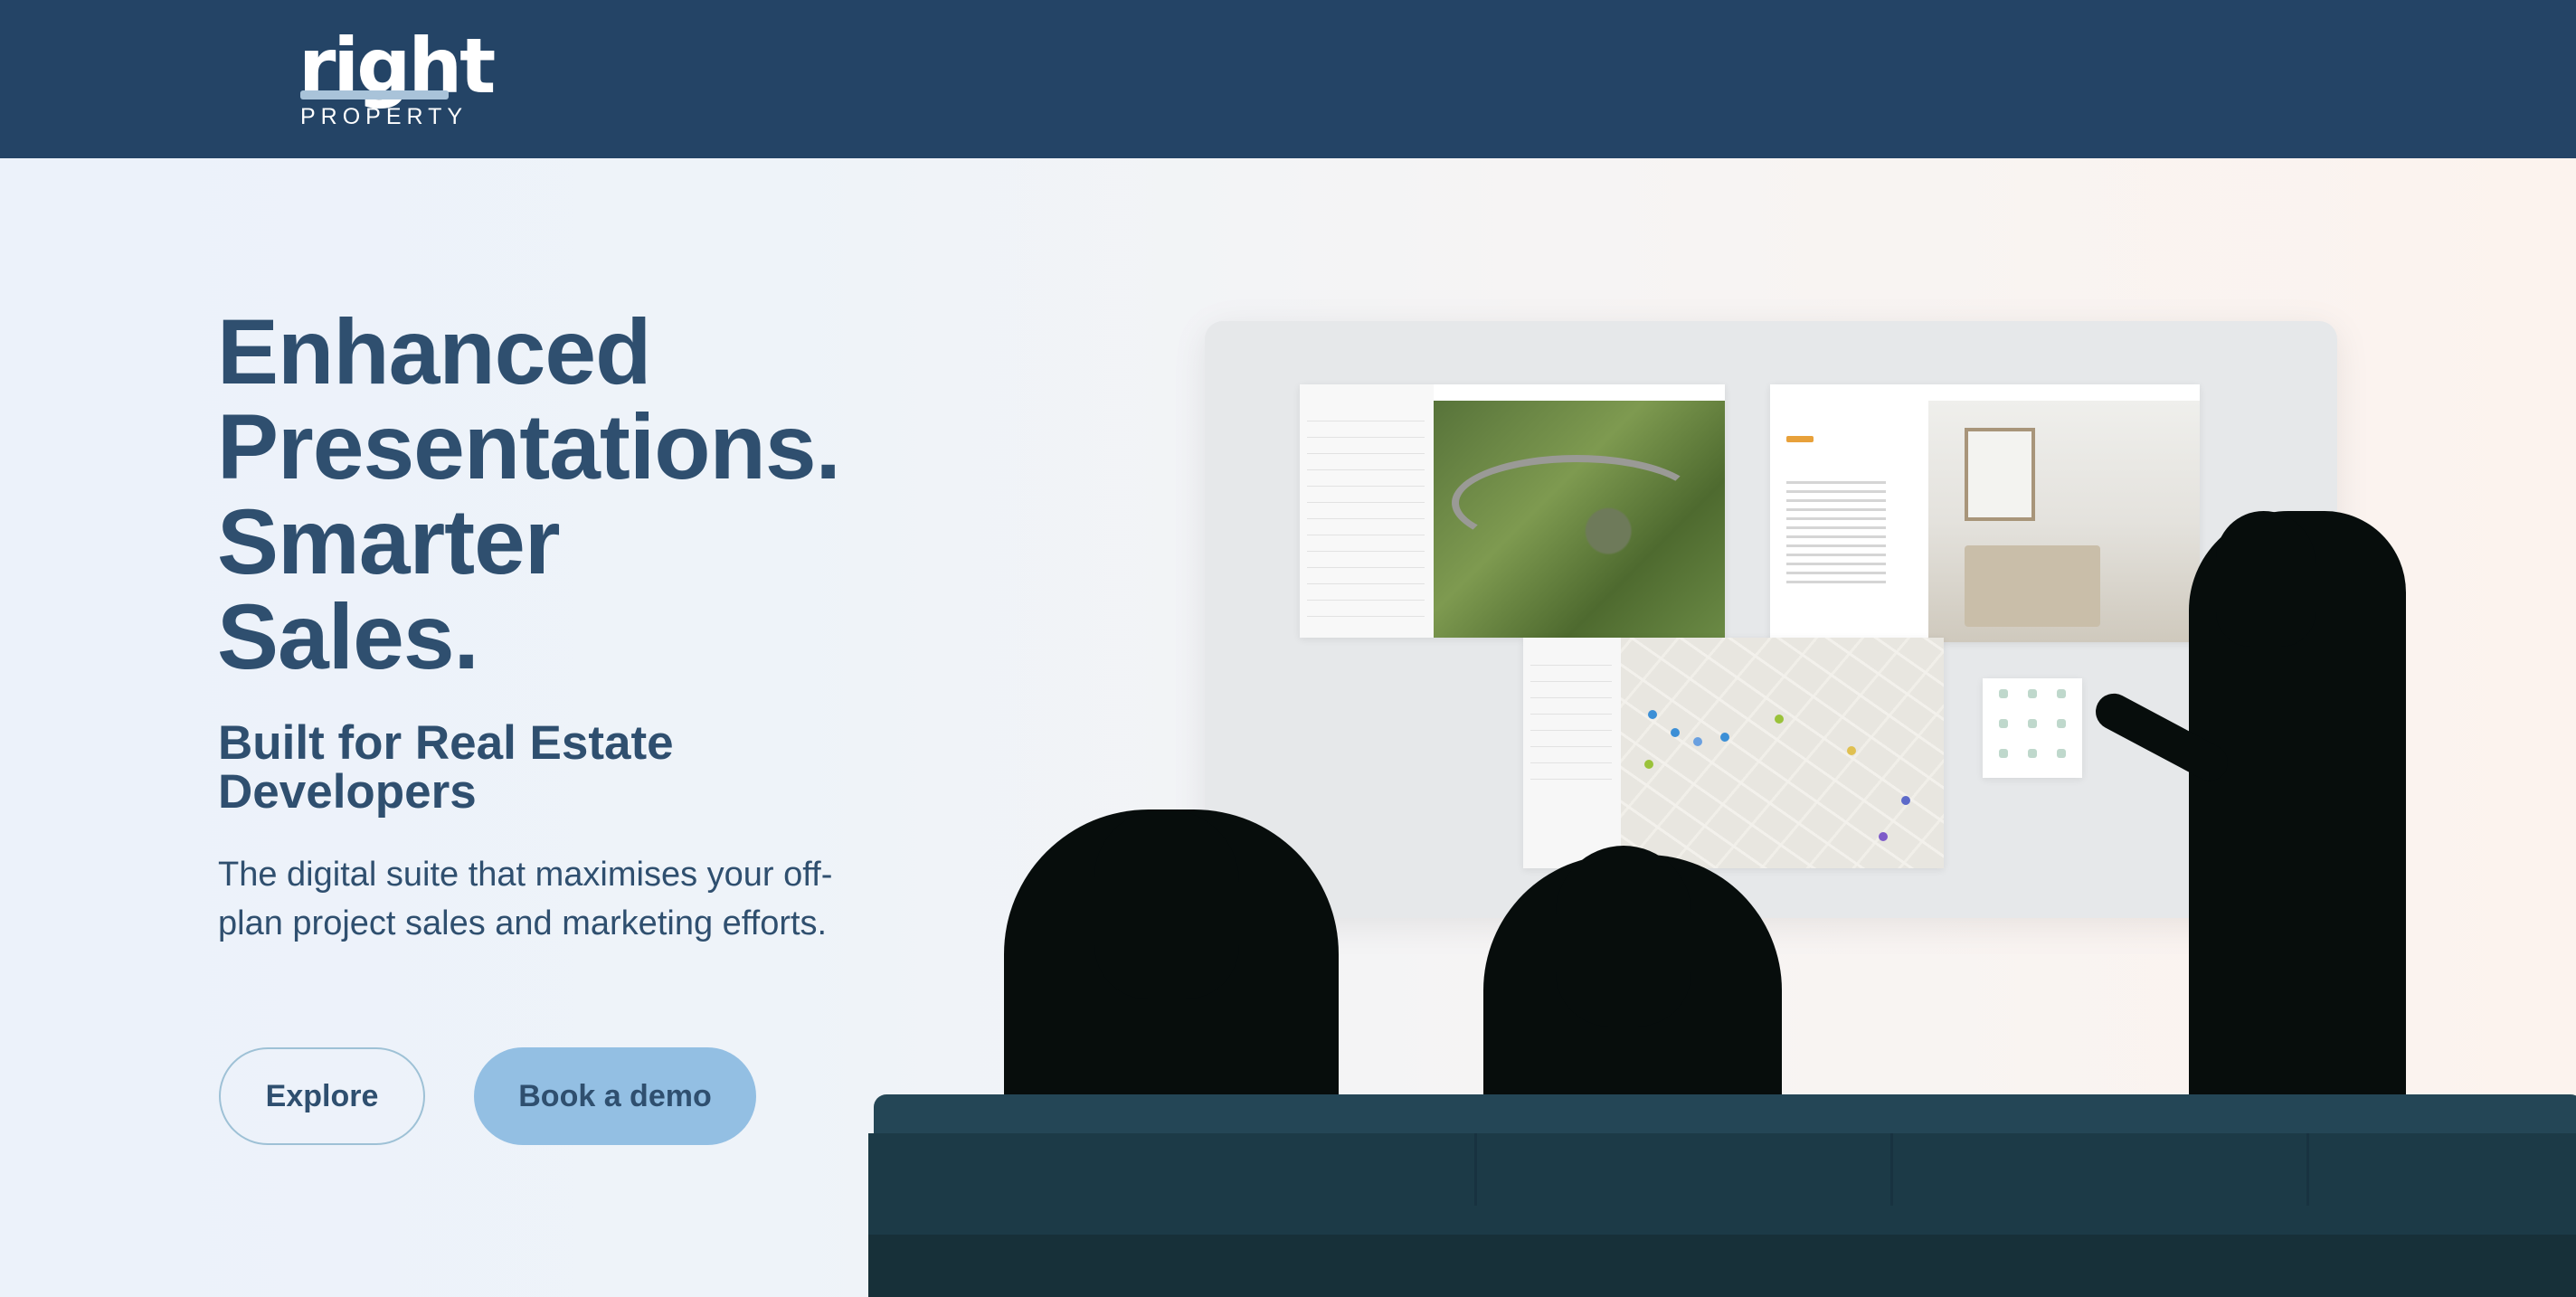 The width and height of the screenshot is (2576, 1297). What do you see at coordinates (1800, 439) in the screenshot?
I see `house-status-badge` at bounding box center [1800, 439].